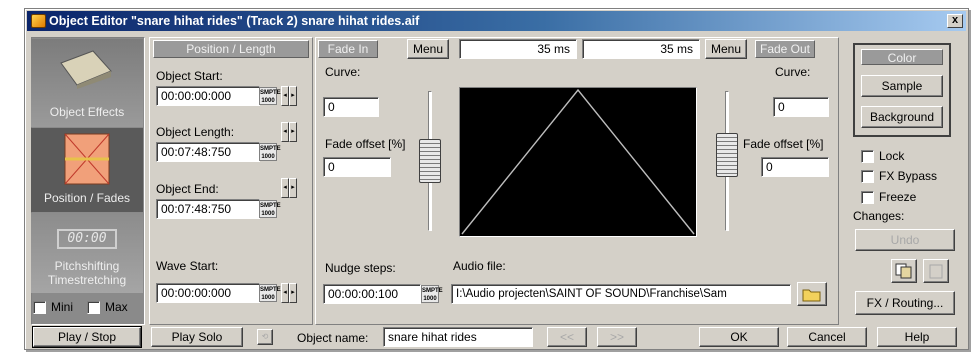 The height and width of the screenshot is (355, 979). Describe the element at coordinates (785, 49) in the screenshot. I see `fade-out-header: Fade Out` at that location.